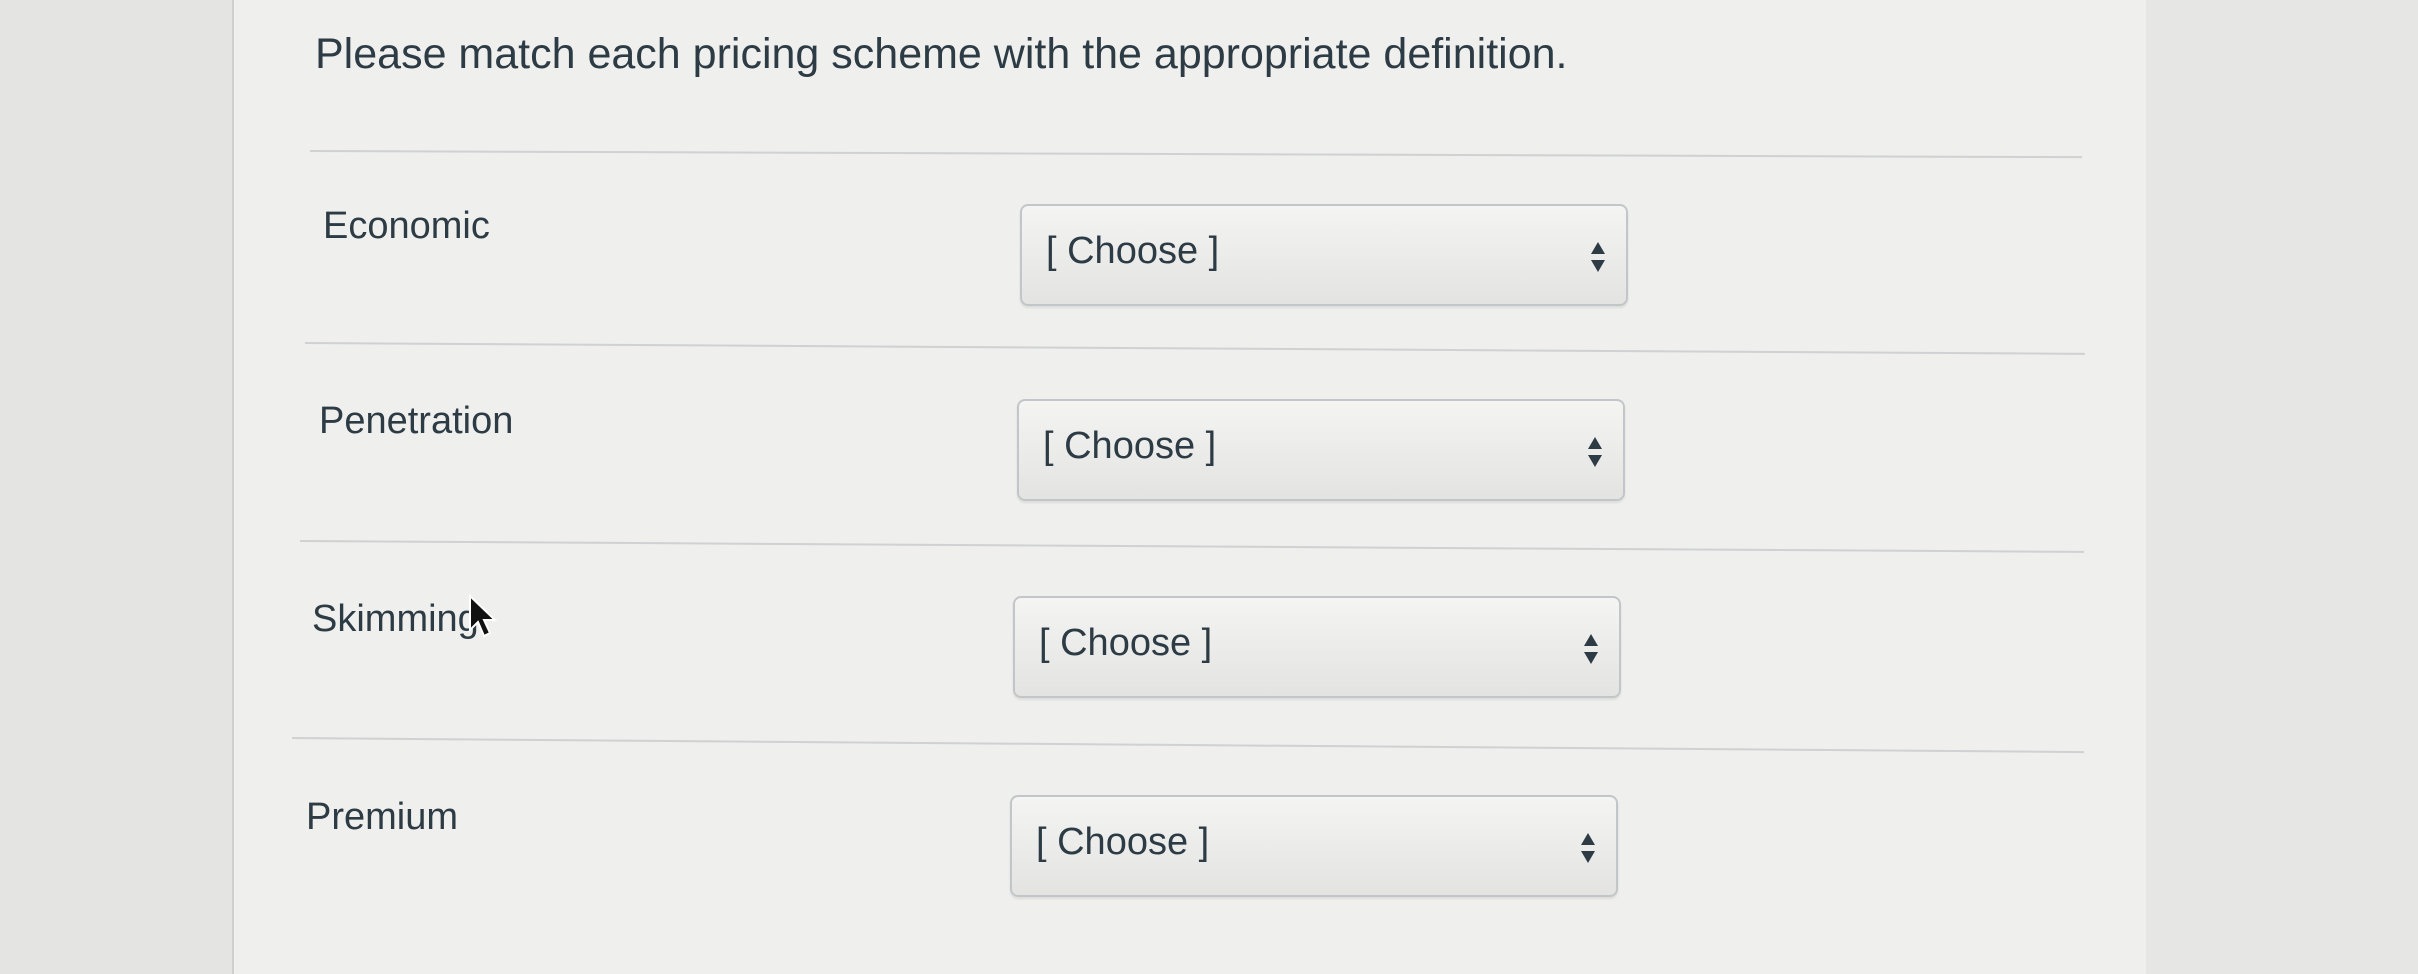  I want to click on skimming-select: [ Choose ], so click(1317, 647).